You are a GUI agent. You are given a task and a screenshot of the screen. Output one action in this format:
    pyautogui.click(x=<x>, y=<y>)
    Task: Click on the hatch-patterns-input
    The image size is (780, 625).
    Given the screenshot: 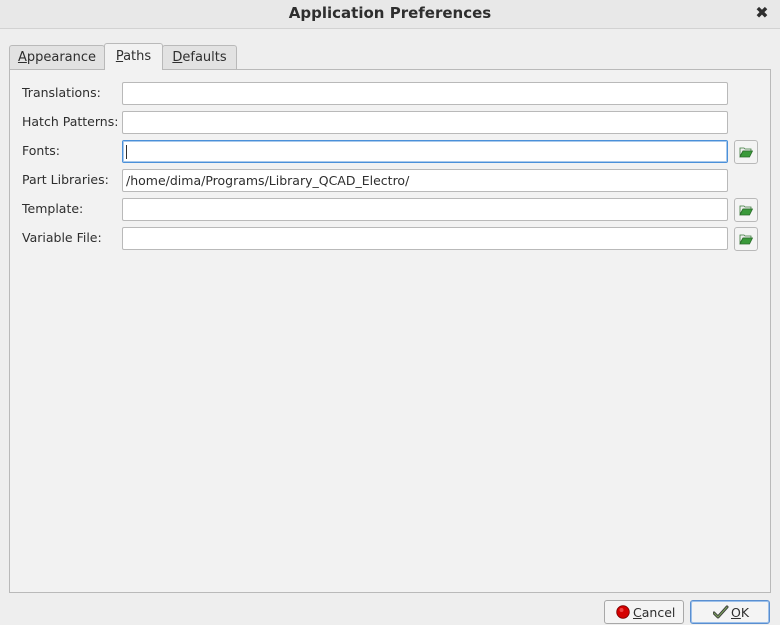 What is the action you would take?
    pyautogui.click(x=425, y=122)
    